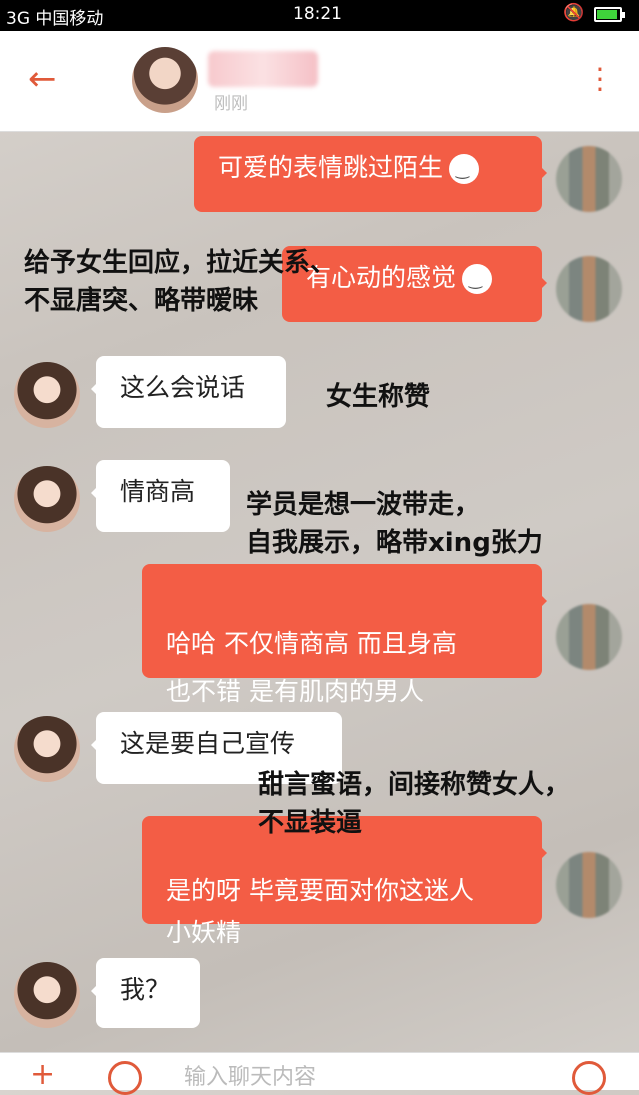 The width and height of the screenshot is (639, 1095). I want to click on message-bubble-out: 哈哈 不仅情商高 而且身高 也不错 是有肌肉的男人, so click(344, 635).